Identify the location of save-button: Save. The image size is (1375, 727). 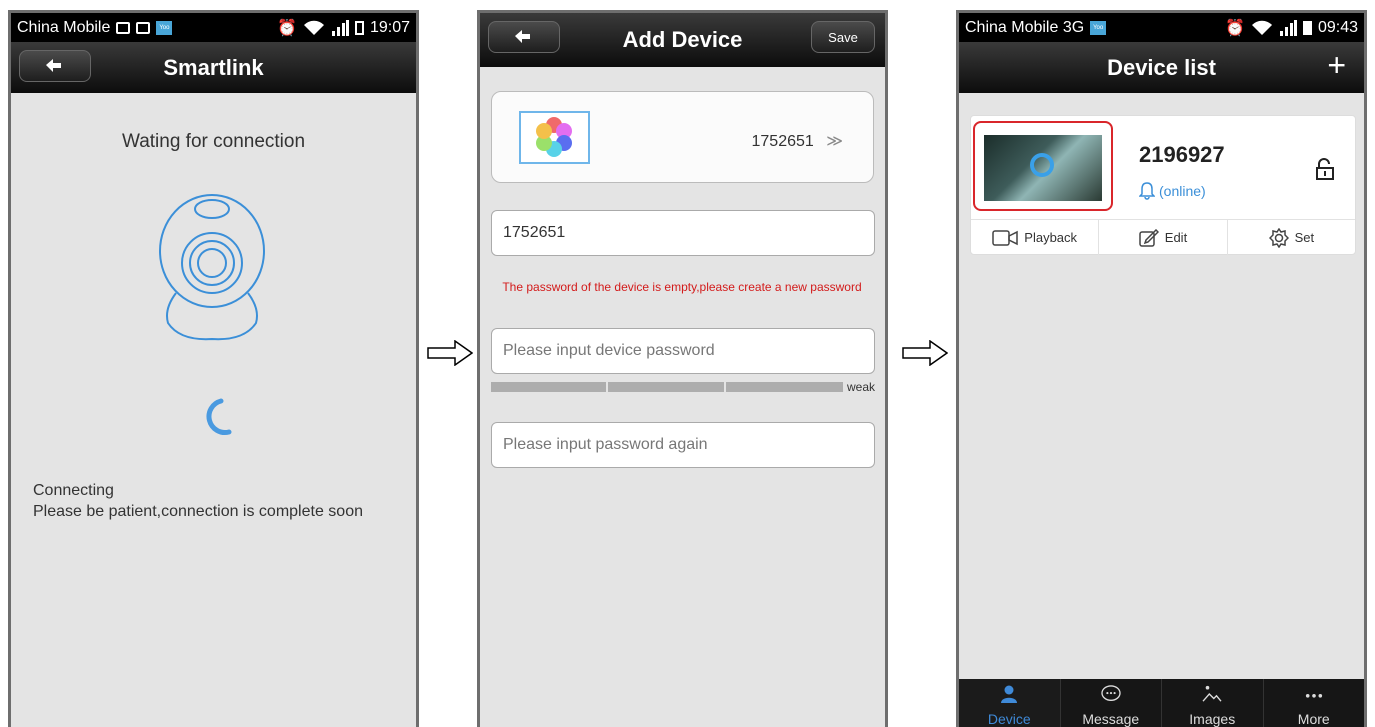
(843, 37).